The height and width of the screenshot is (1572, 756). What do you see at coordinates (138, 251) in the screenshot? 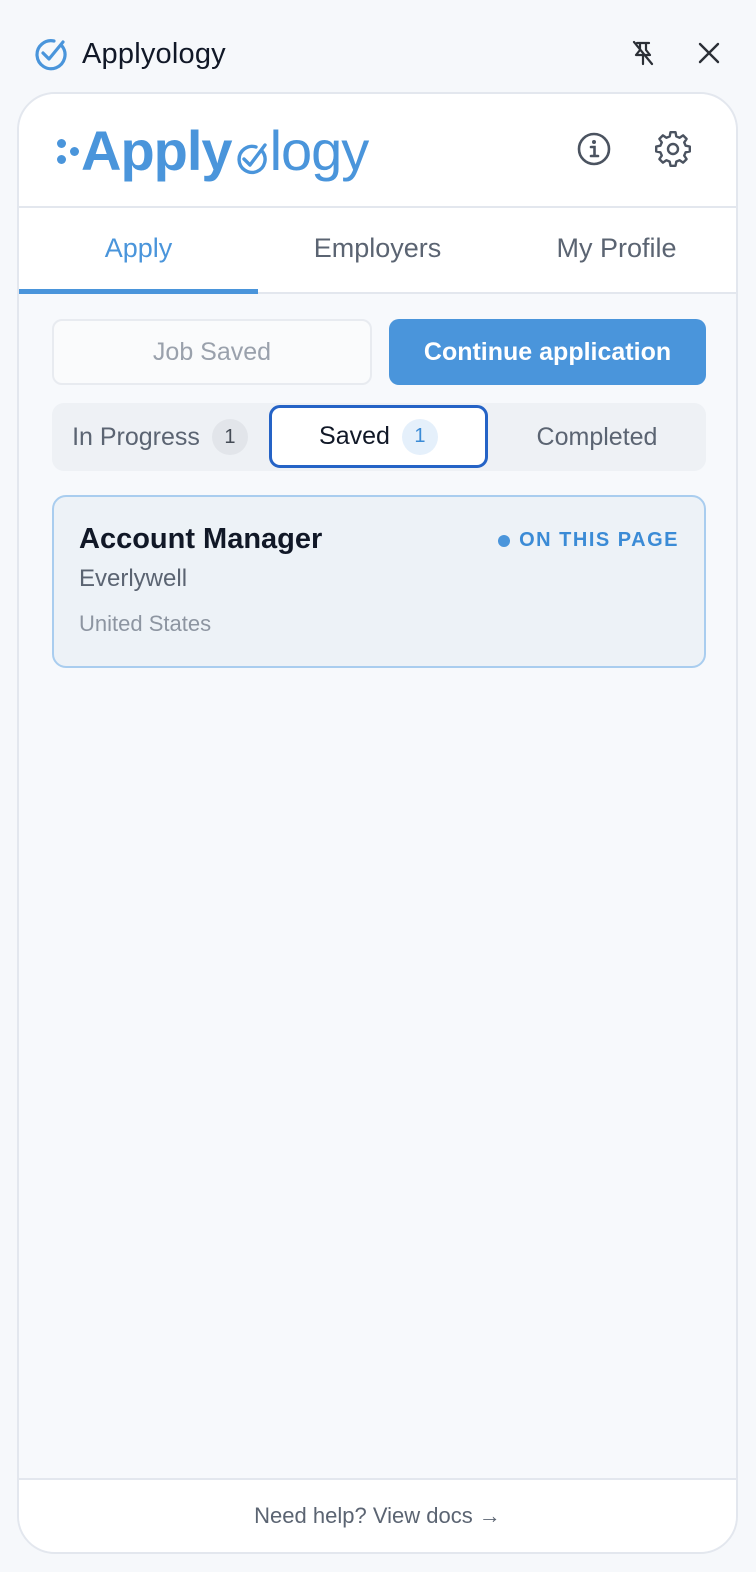
I see `tab-apply: Apply` at bounding box center [138, 251].